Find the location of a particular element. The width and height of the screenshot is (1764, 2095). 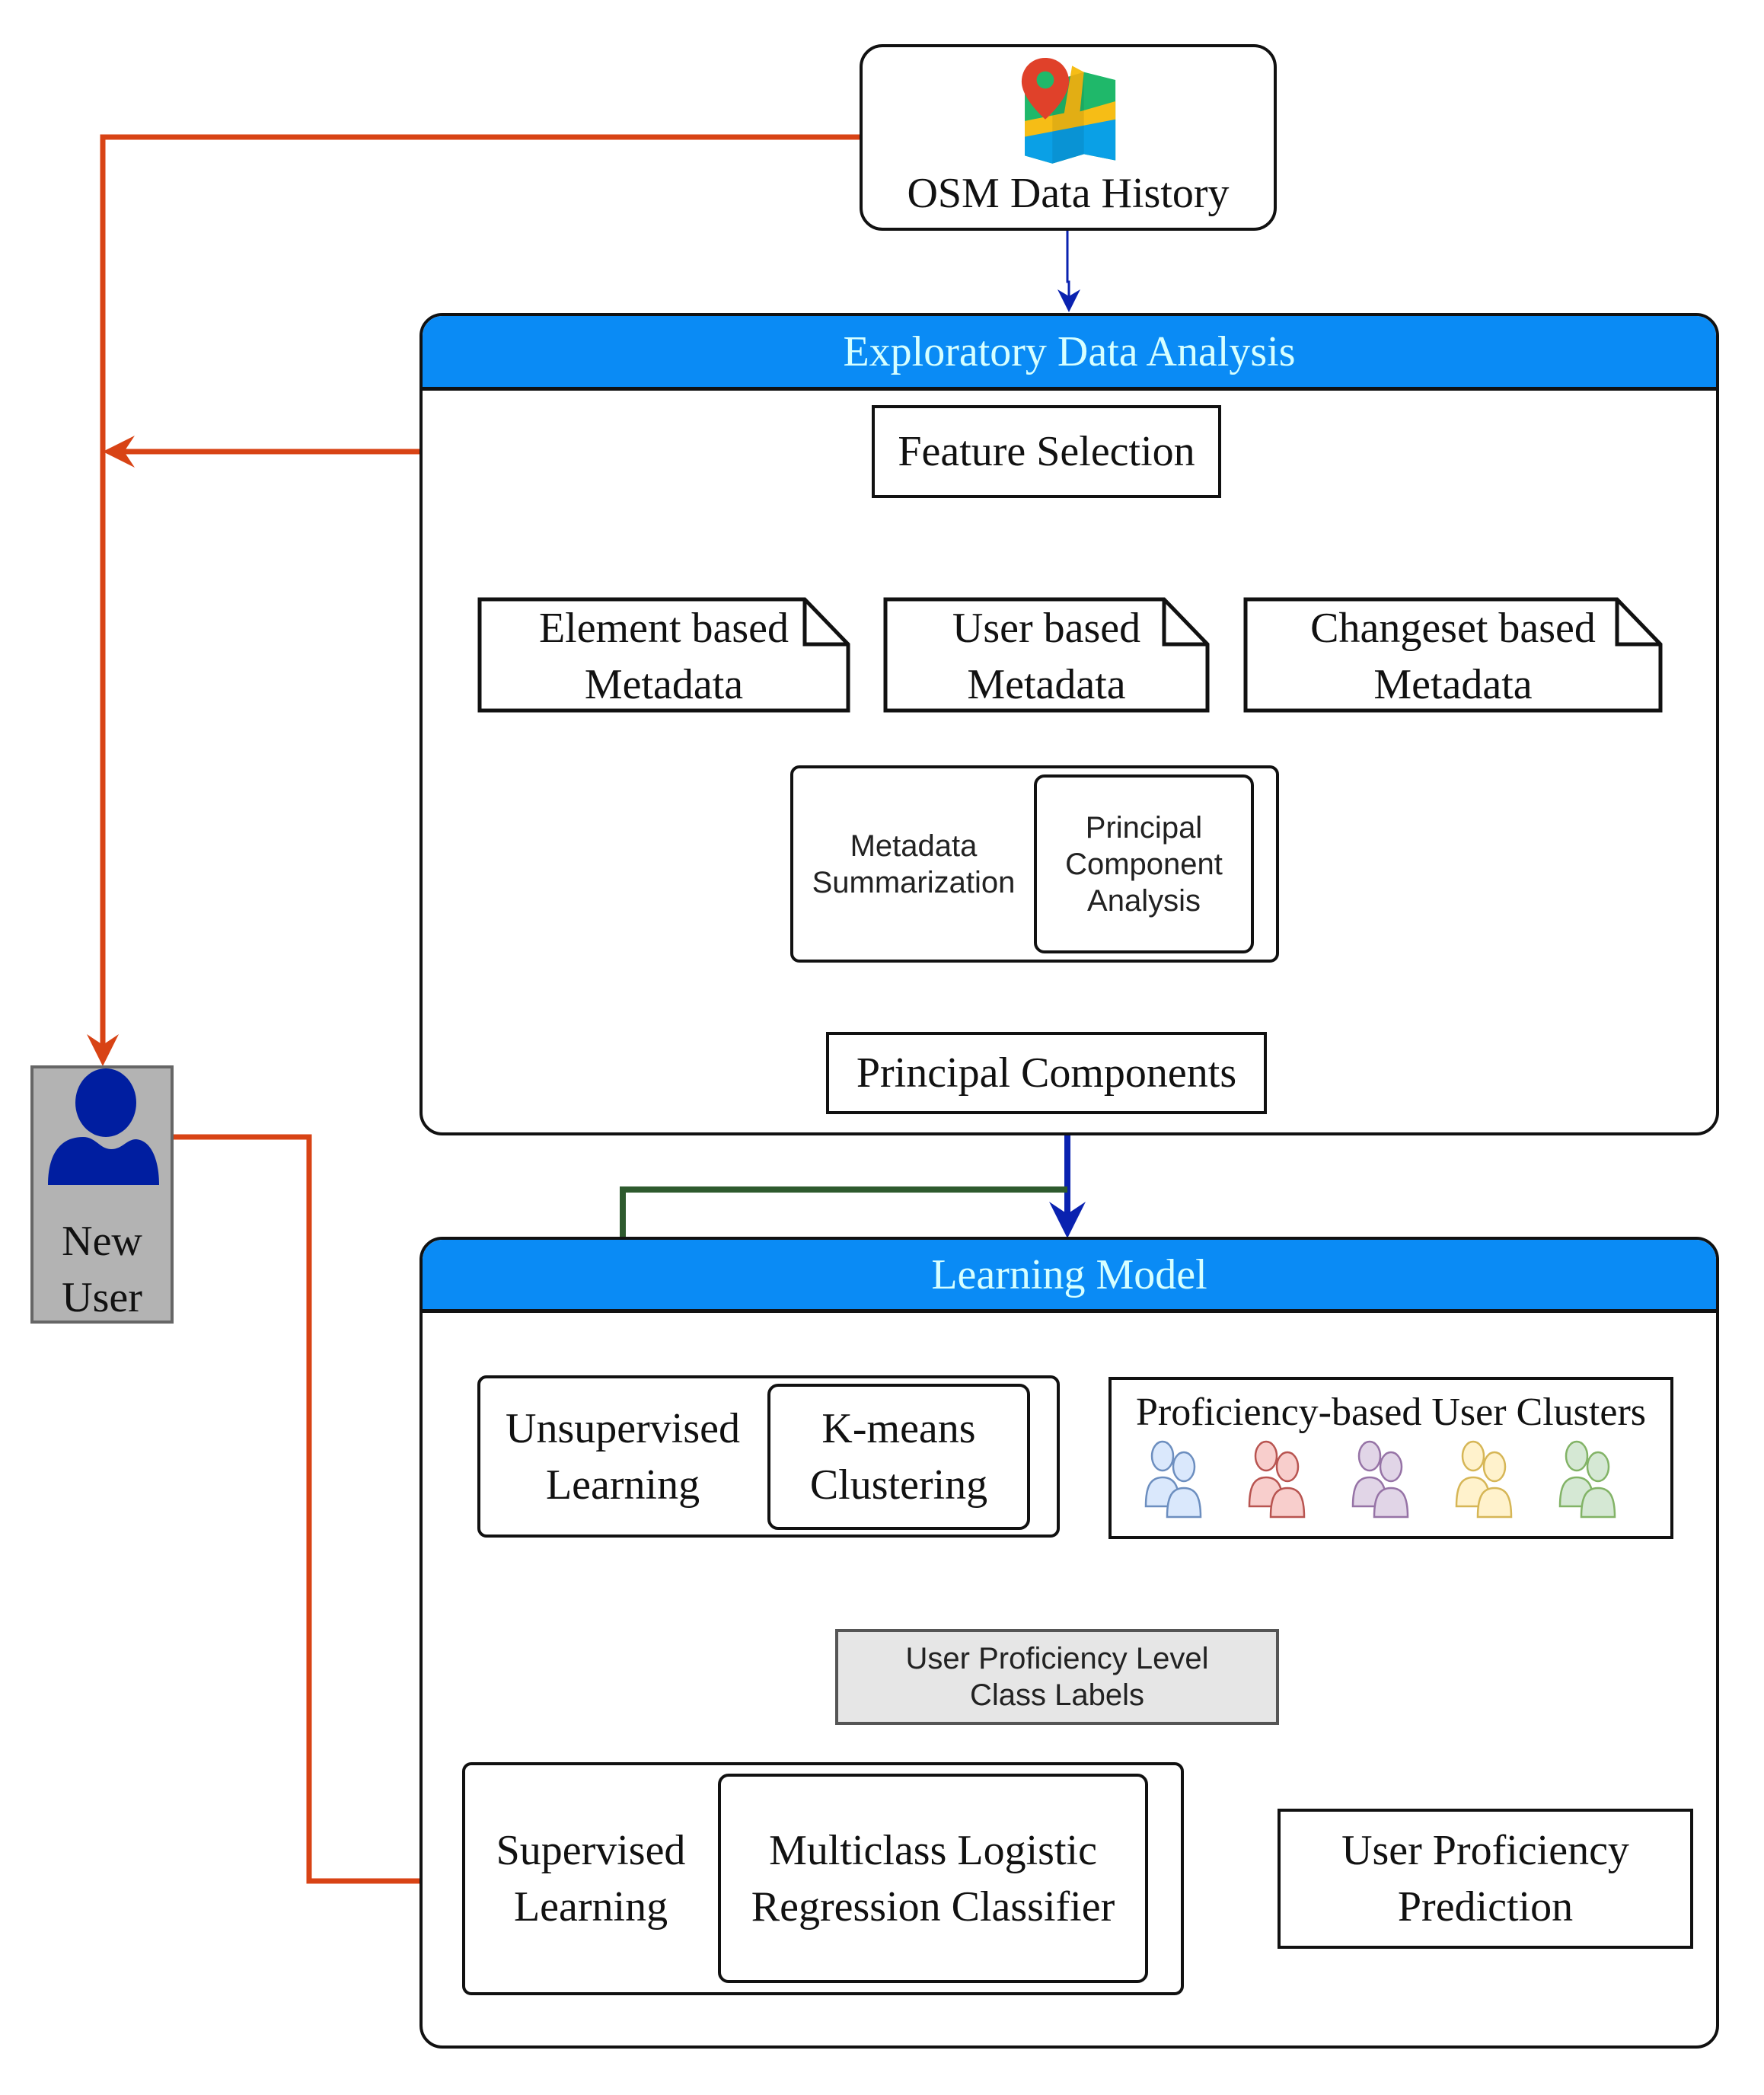

supervised-line1: Supervised is located at coordinates (591, 1850).